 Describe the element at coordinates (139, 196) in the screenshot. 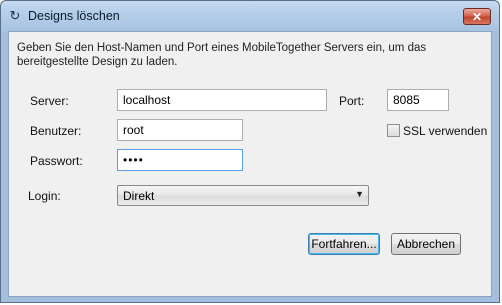

I see `login-select-value: Direkt` at that location.